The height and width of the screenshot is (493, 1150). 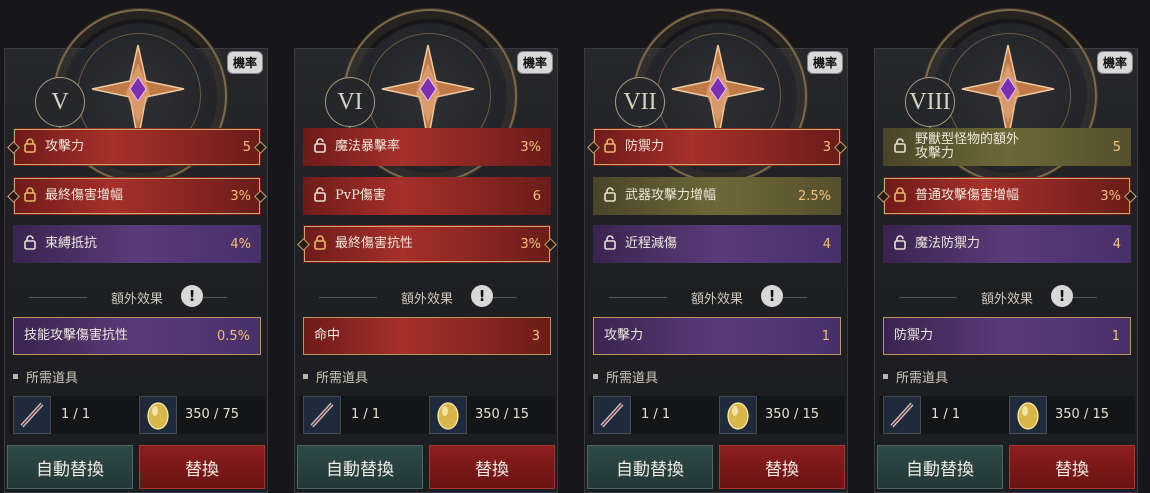 What do you see at coordinates (624, 335) in the screenshot?
I see `extra-effect-label: 攻擊力` at bounding box center [624, 335].